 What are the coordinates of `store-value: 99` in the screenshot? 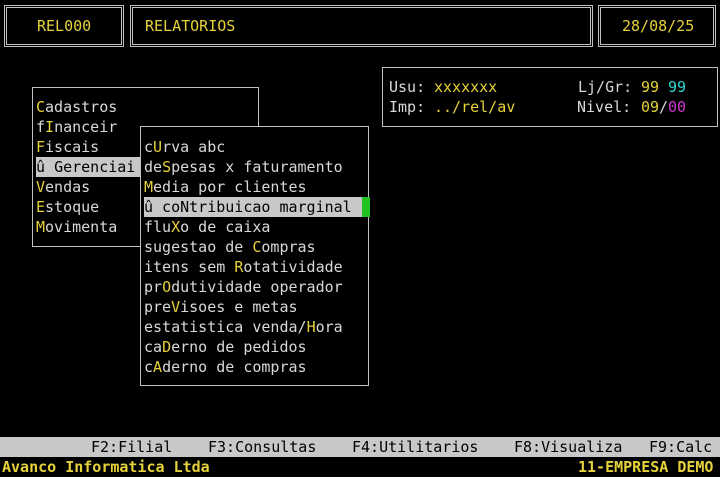 It's located at (650, 87).